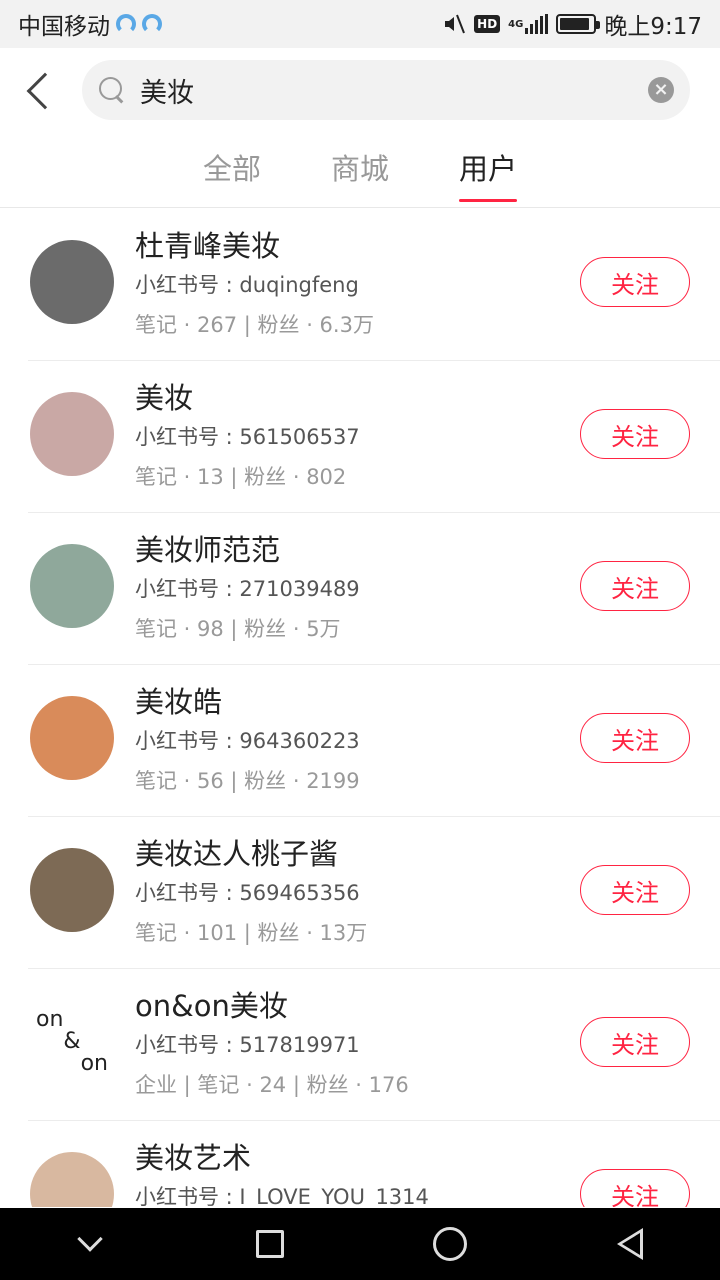 The image size is (720, 1280). I want to click on nav-down-button, so click(90, 1244).